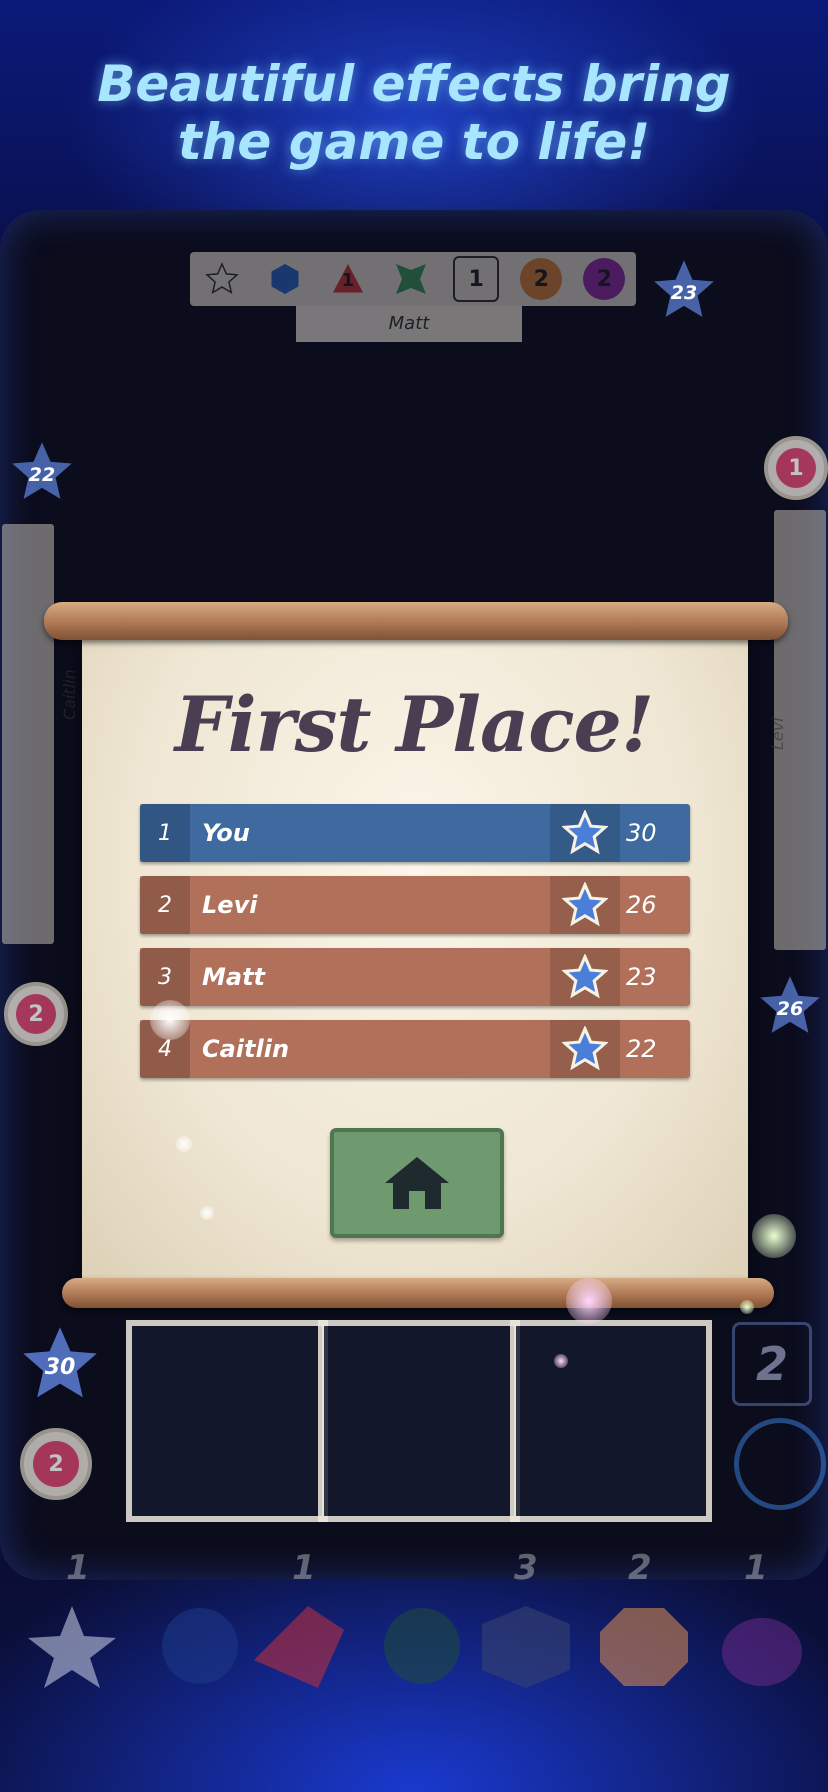 The height and width of the screenshot is (1792, 828). I want to click on top-right-coin: 1, so click(796, 468).